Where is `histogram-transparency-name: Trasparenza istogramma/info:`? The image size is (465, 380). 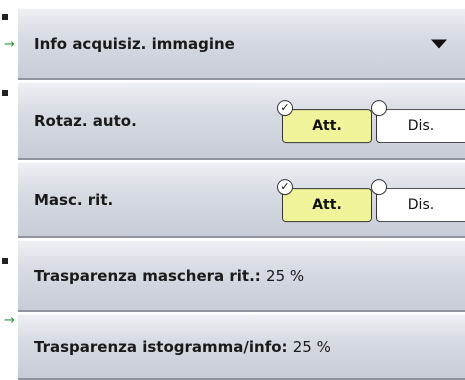 histogram-transparency-name: Trasparenza istogramma/info: is located at coordinates (161, 346).